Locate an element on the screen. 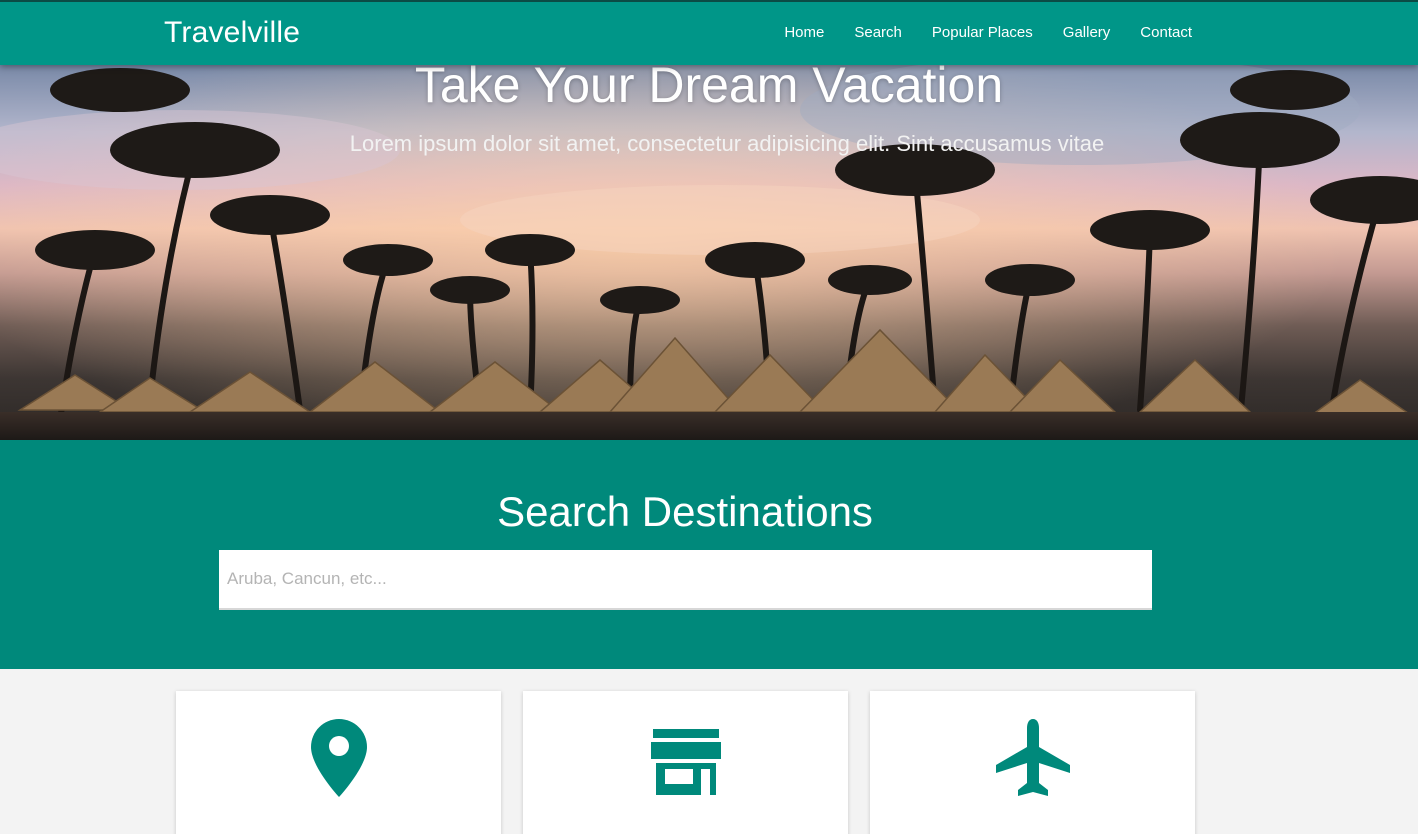 The width and height of the screenshot is (1418, 834). search-title: Search Destinations is located at coordinates (685, 511).